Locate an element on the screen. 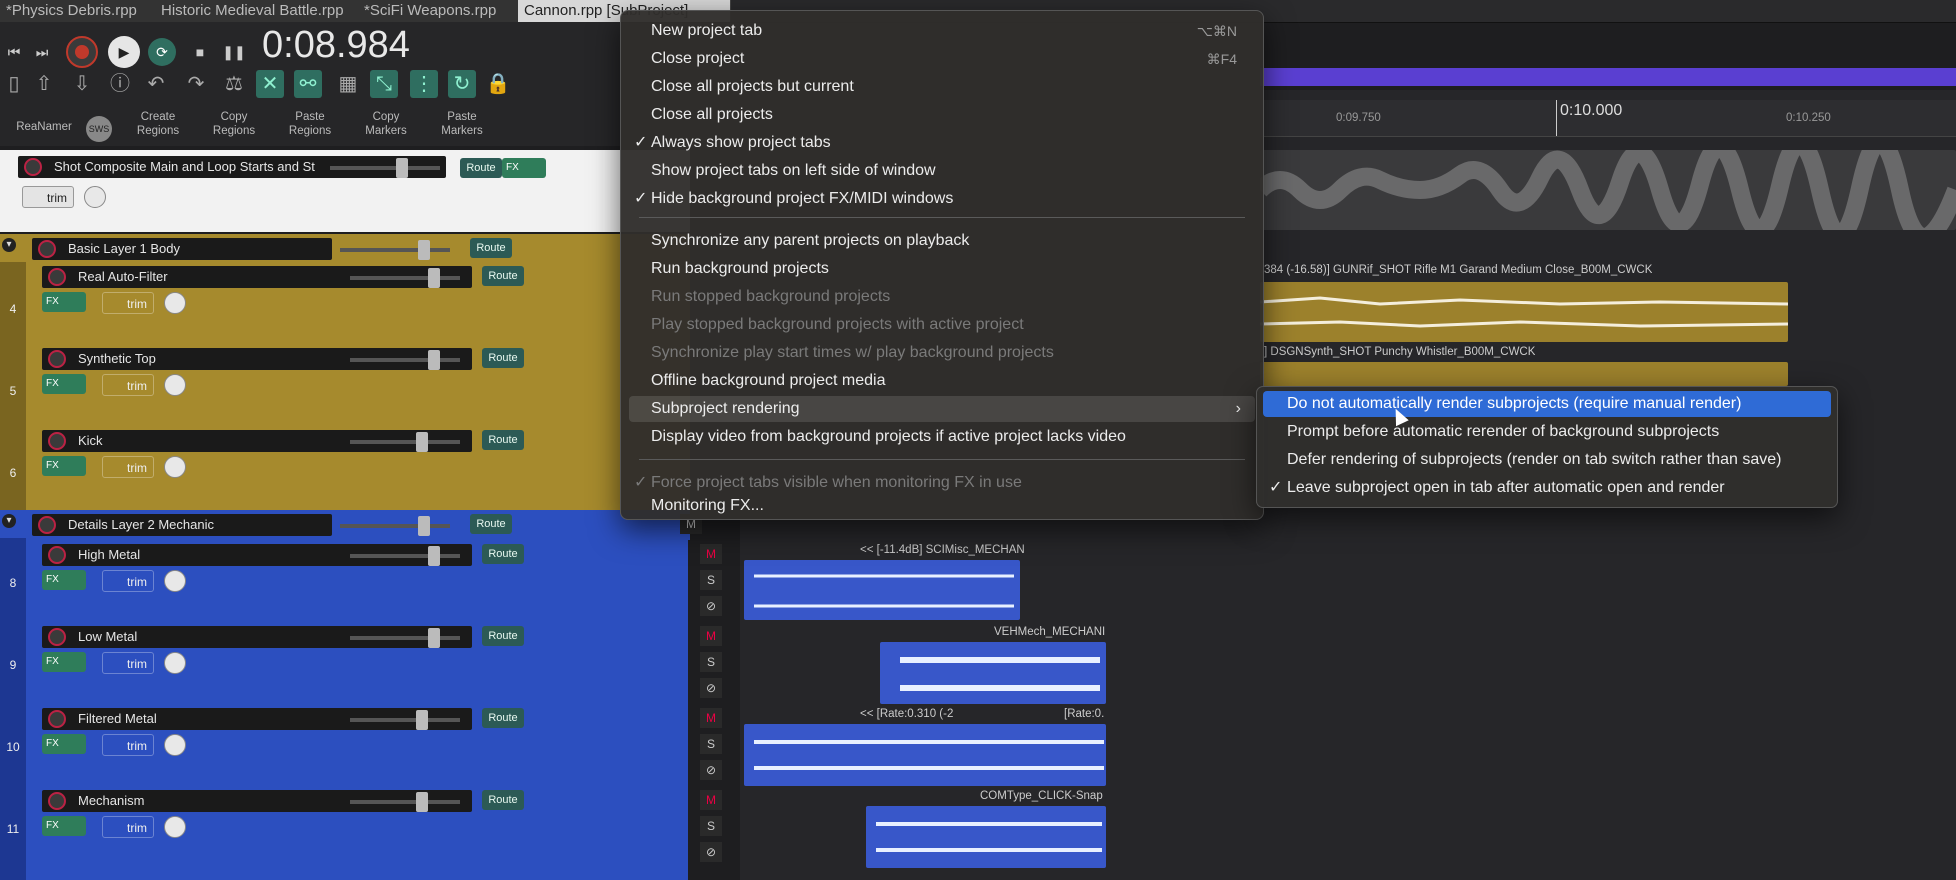 The height and width of the screenshot is (880, 1956). menu-item-new-project-tab: New project tab ⌥⌘N is located at coordinates (942, 31).